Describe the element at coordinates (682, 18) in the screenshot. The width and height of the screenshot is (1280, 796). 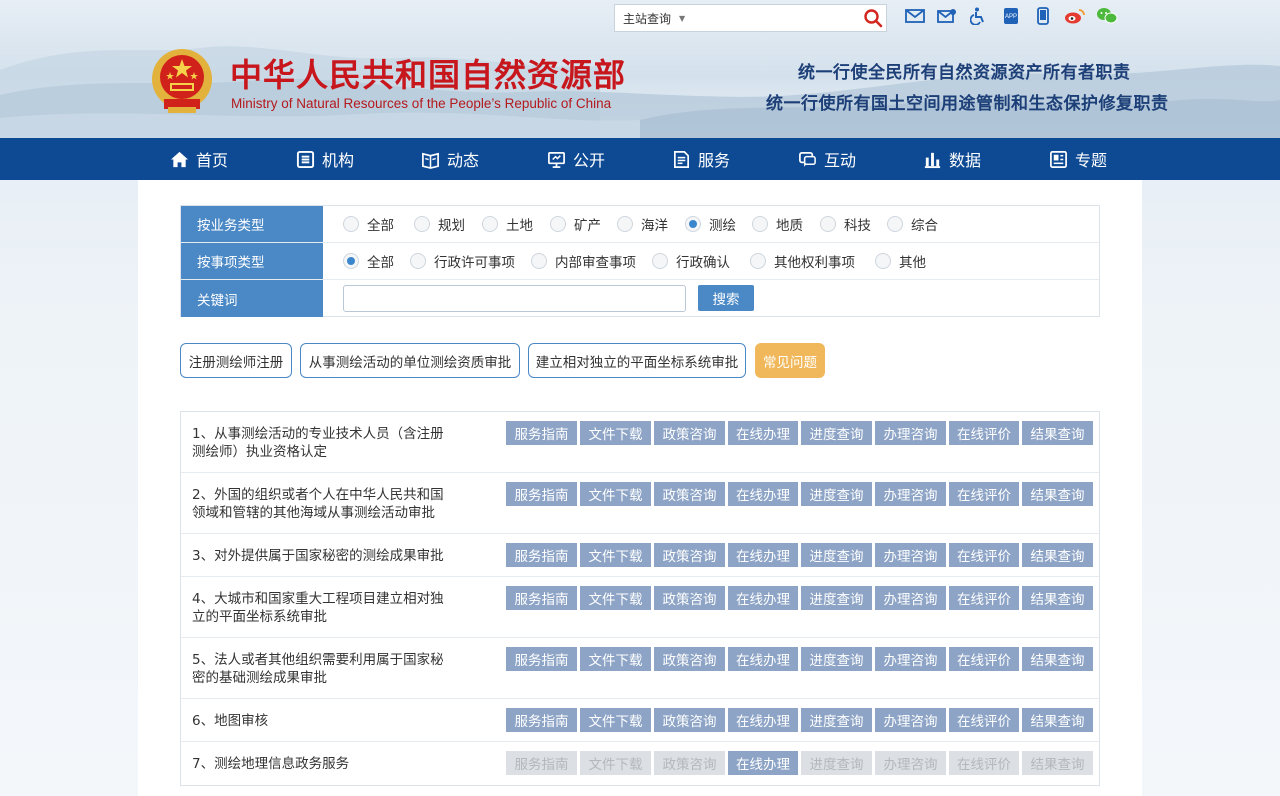
I see `chevron-down-icon: ▼` at that location.